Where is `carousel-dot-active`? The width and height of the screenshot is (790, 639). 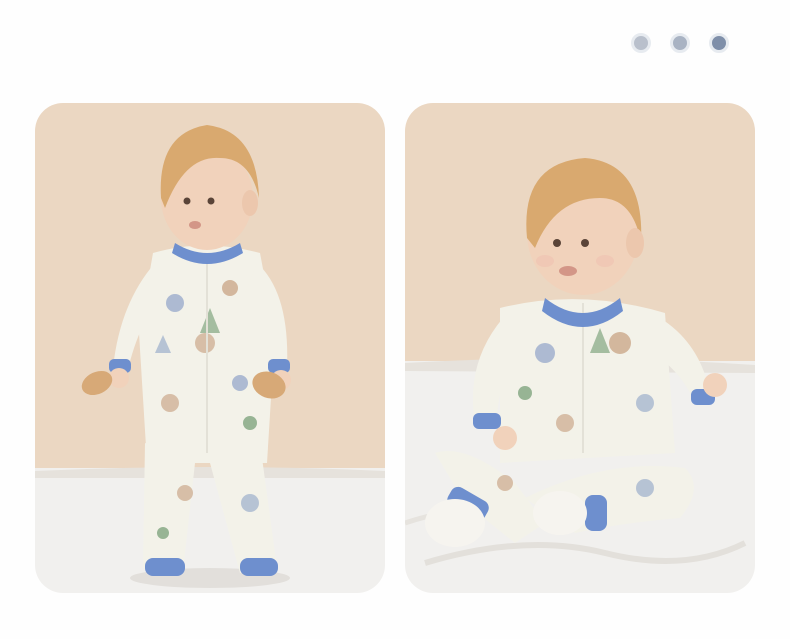
carousel-dot-active is located at coordinates (719, 43).